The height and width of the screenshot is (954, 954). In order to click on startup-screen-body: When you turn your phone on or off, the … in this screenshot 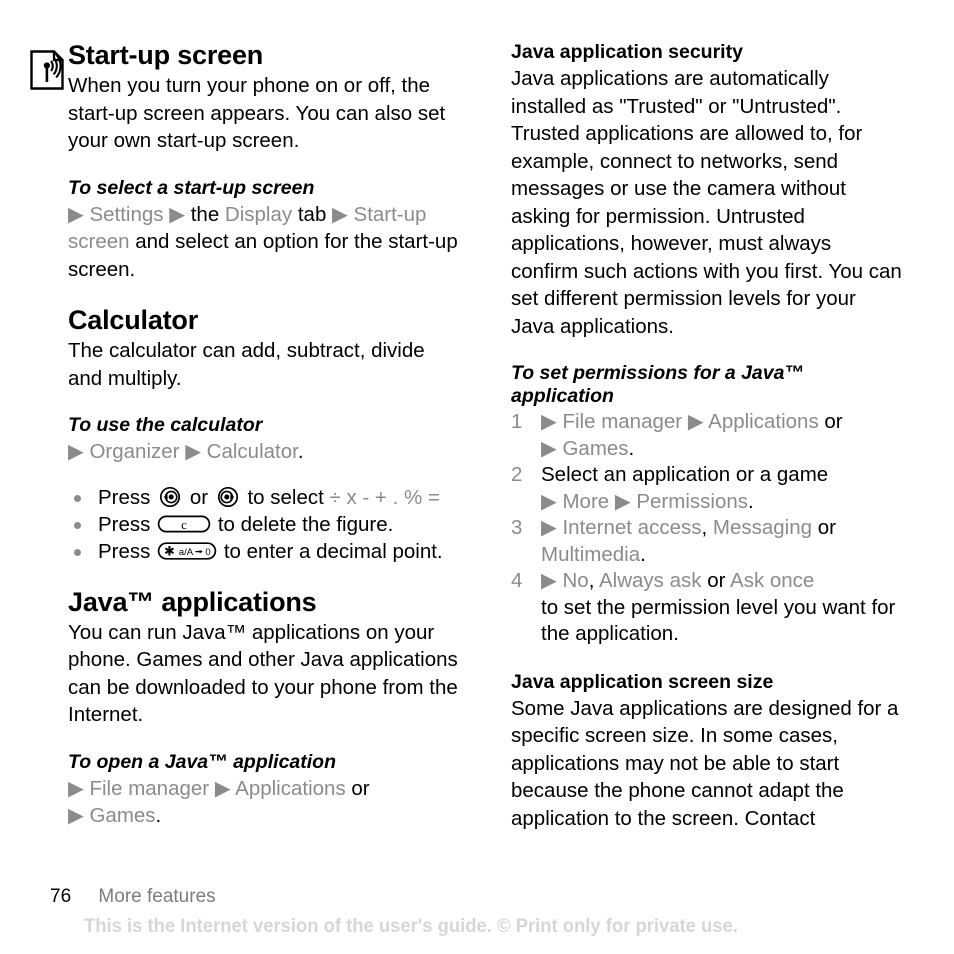, I will do `click(257, 113)`.